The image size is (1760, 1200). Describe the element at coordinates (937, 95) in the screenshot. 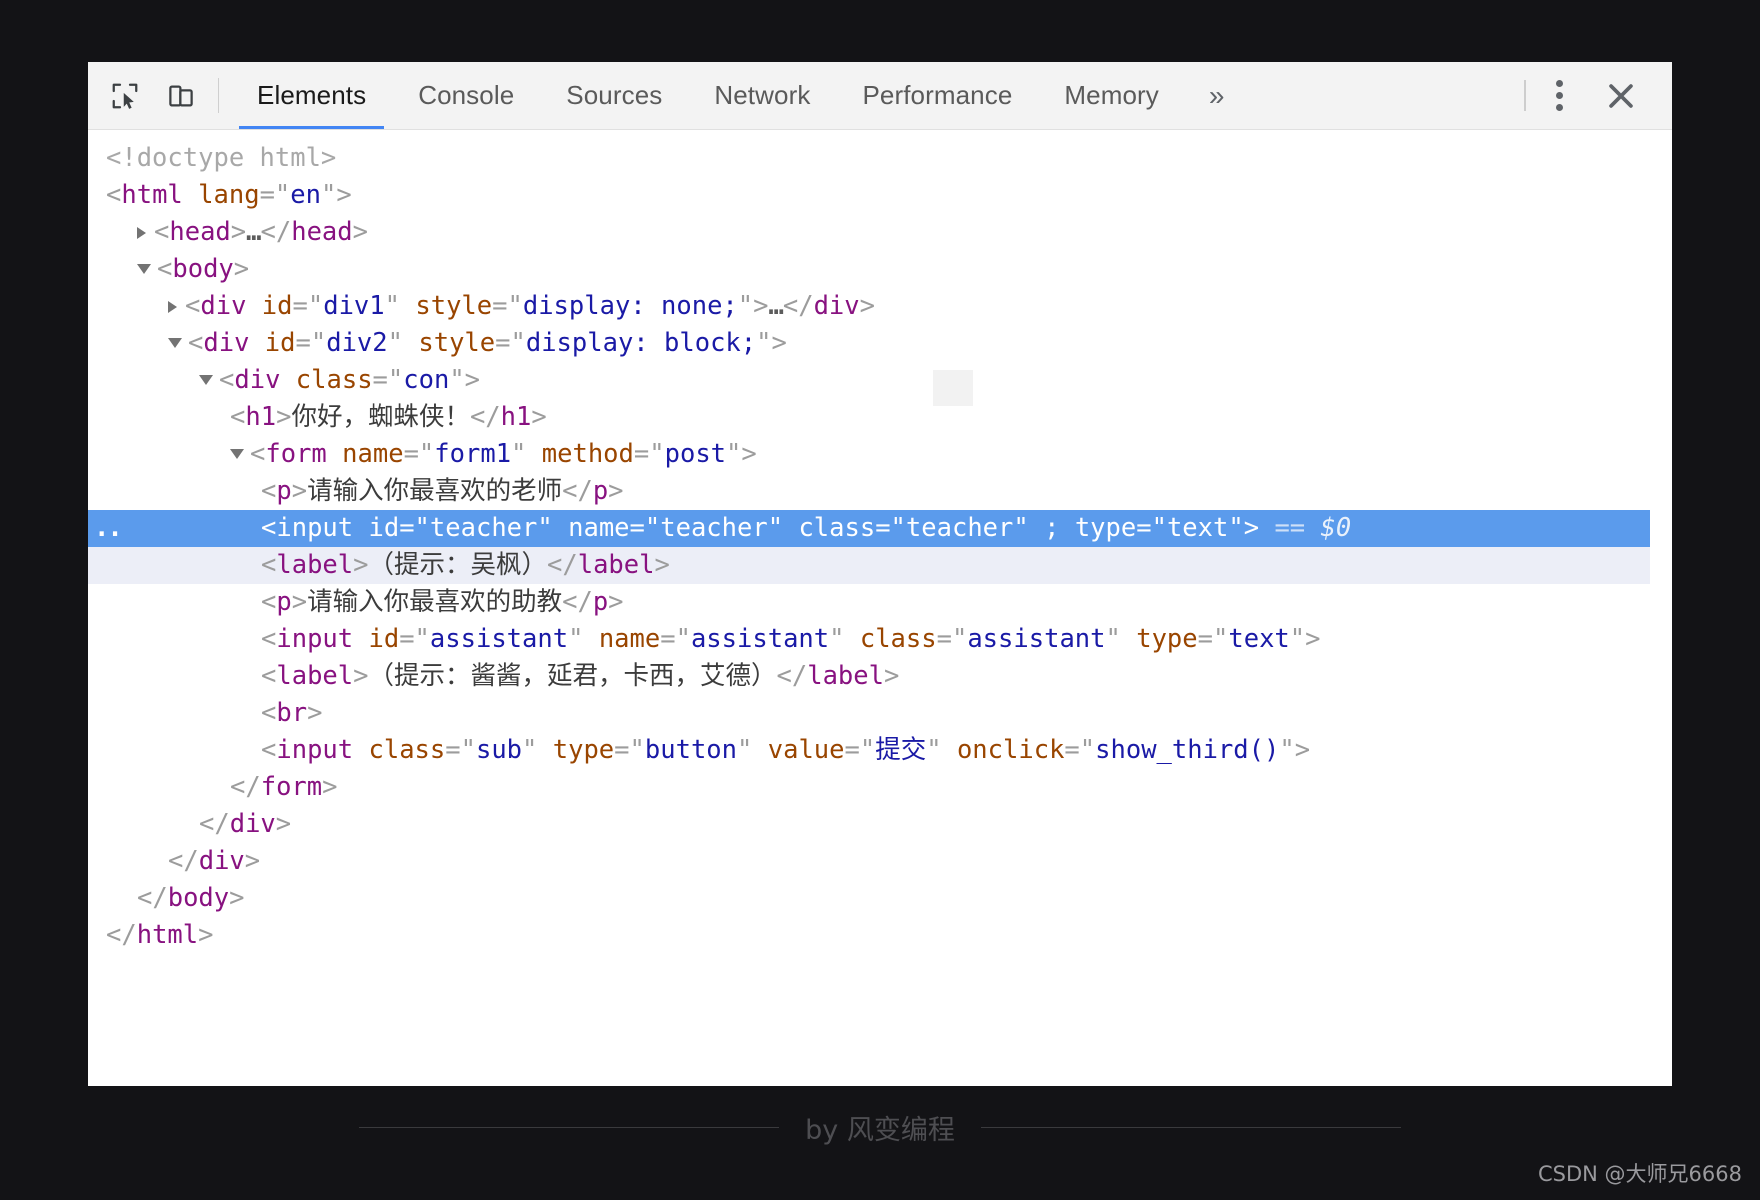

I see `tab-performance: Performance` at that location.